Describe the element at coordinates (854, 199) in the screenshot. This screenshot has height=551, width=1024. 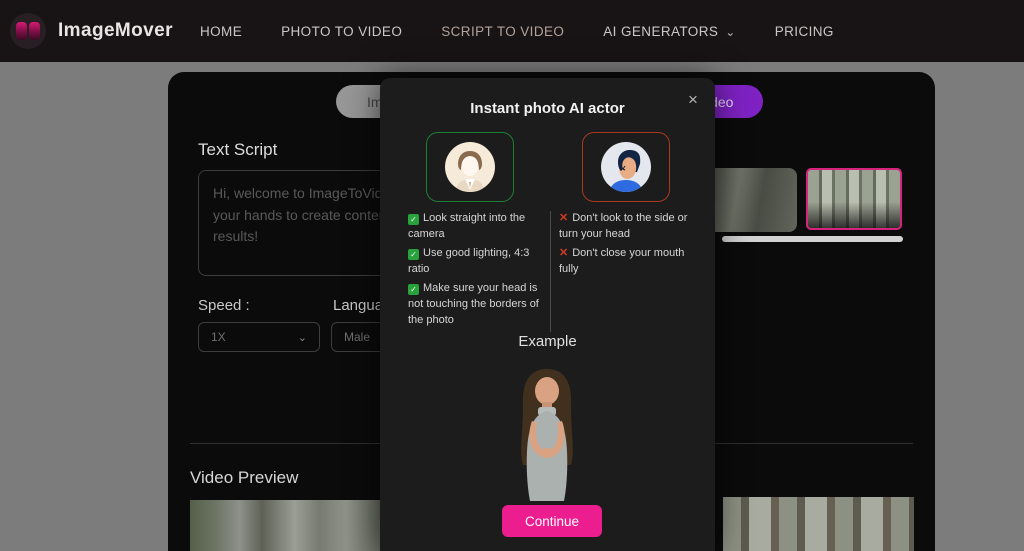
I see `actor-thumbnail-selected` at that location.